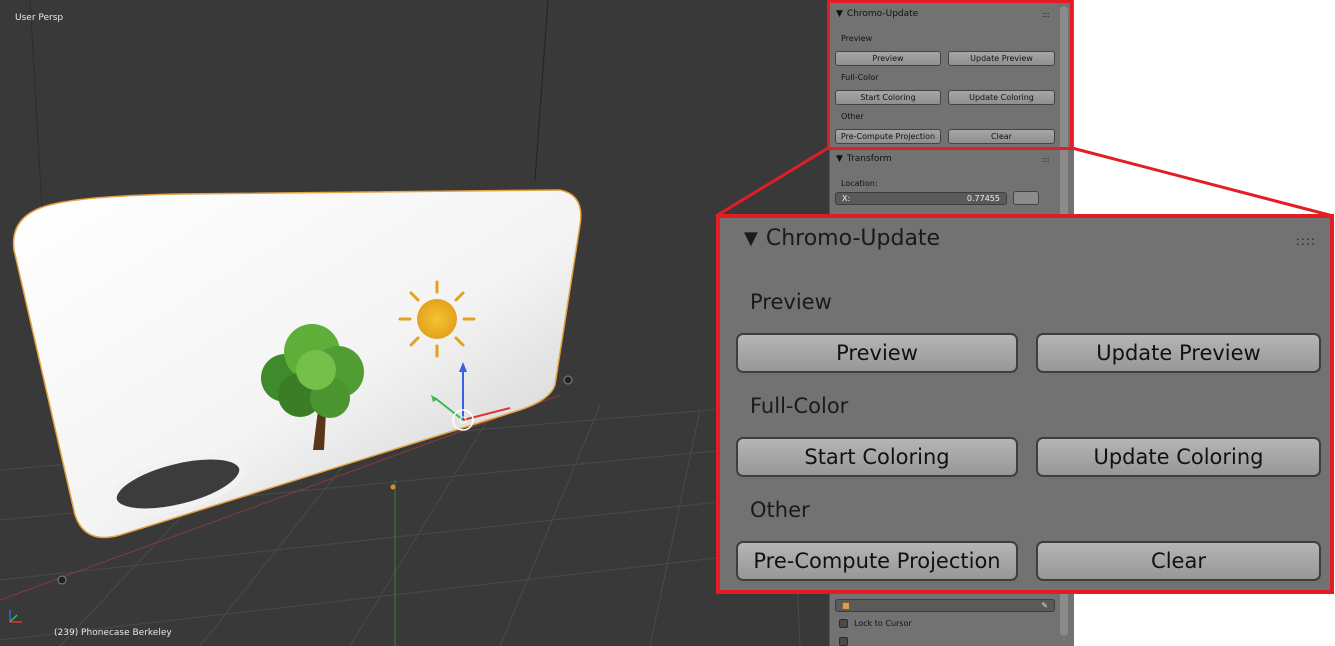 This screenshot has width=1335, height=646. Describe the element at coordinates (780, 510) in the screenshot. I see `other-label: Other` at that location.